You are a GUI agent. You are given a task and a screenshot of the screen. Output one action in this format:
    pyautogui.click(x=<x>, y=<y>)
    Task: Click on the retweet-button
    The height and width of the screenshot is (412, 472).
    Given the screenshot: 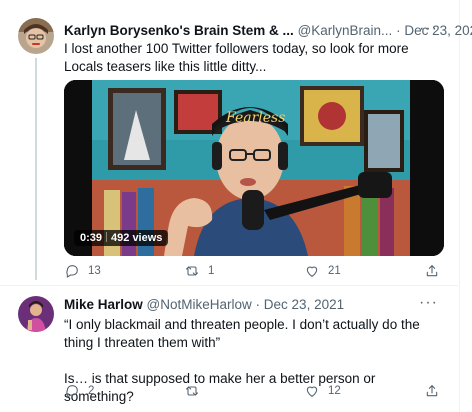 What is the action you would take?
    pyautogui.click(x=229, y=391)
    